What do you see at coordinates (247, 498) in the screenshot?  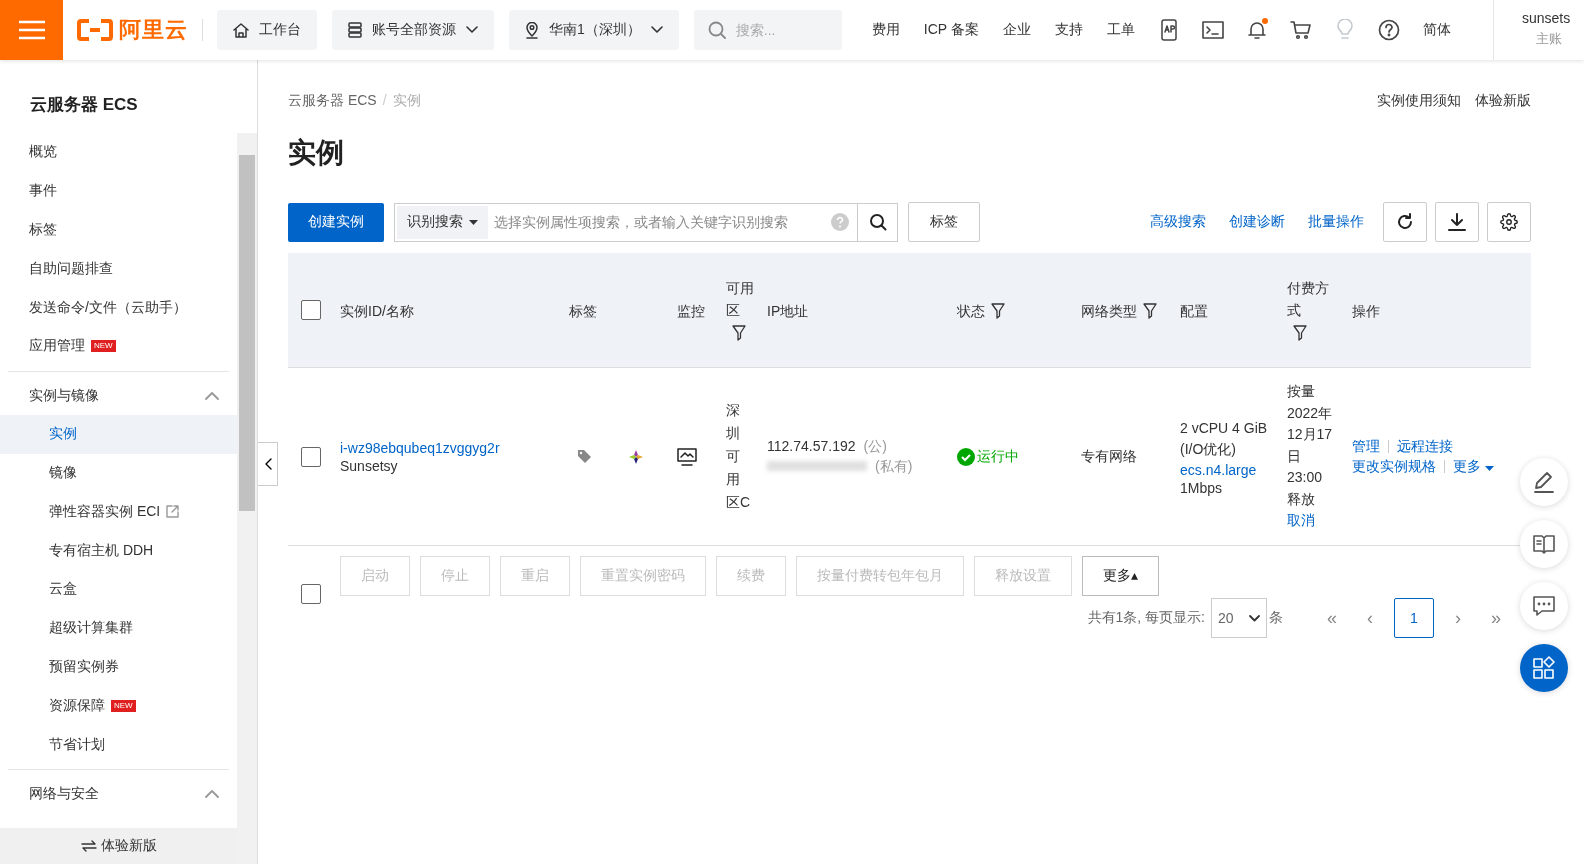 I see `scrollbar` at bounding box center [247, 498].